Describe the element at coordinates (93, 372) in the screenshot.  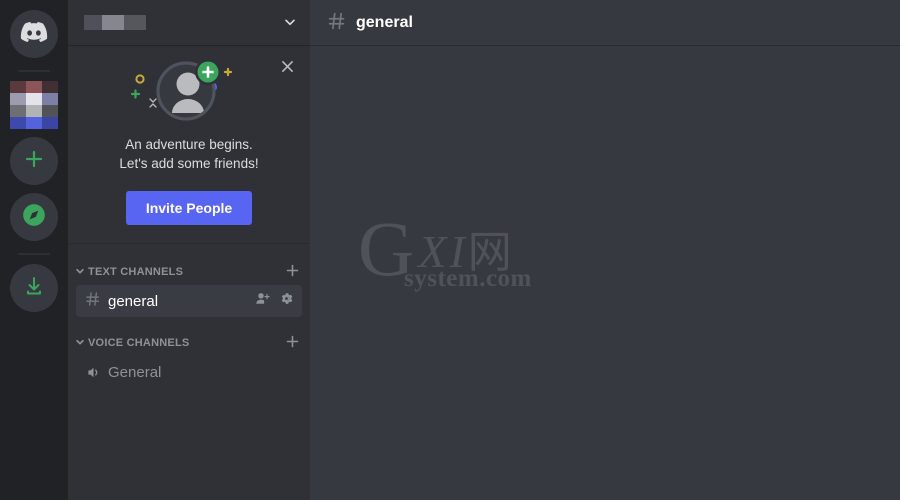
I see `speaker-icon` at that location.